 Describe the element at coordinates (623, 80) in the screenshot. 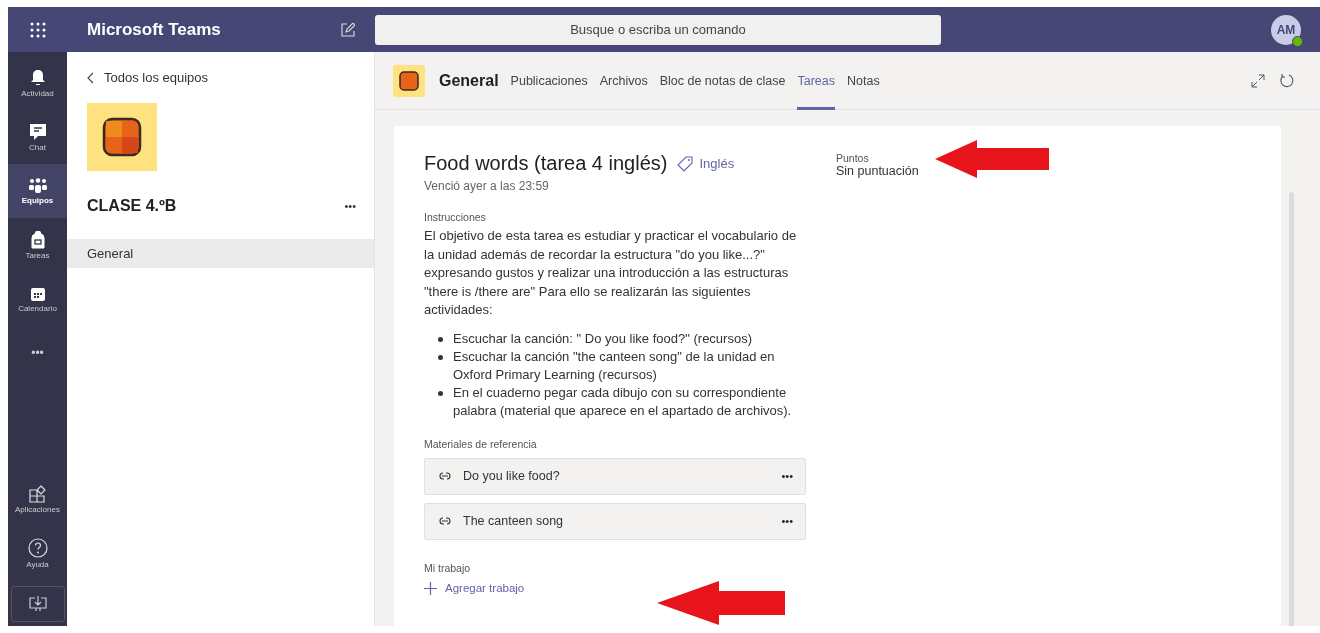

I see `tab: Archivos` at that location.